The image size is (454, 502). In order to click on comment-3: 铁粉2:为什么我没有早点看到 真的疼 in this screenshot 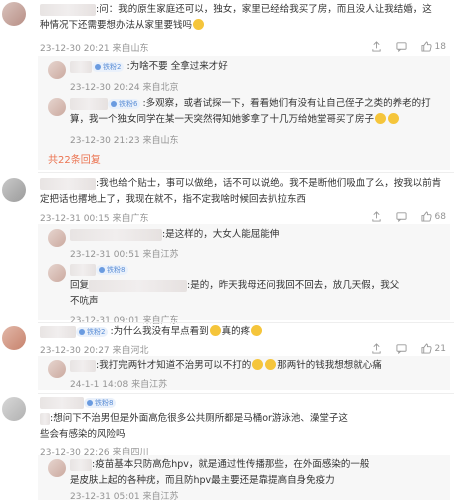, I will do `click(246, 332)`.